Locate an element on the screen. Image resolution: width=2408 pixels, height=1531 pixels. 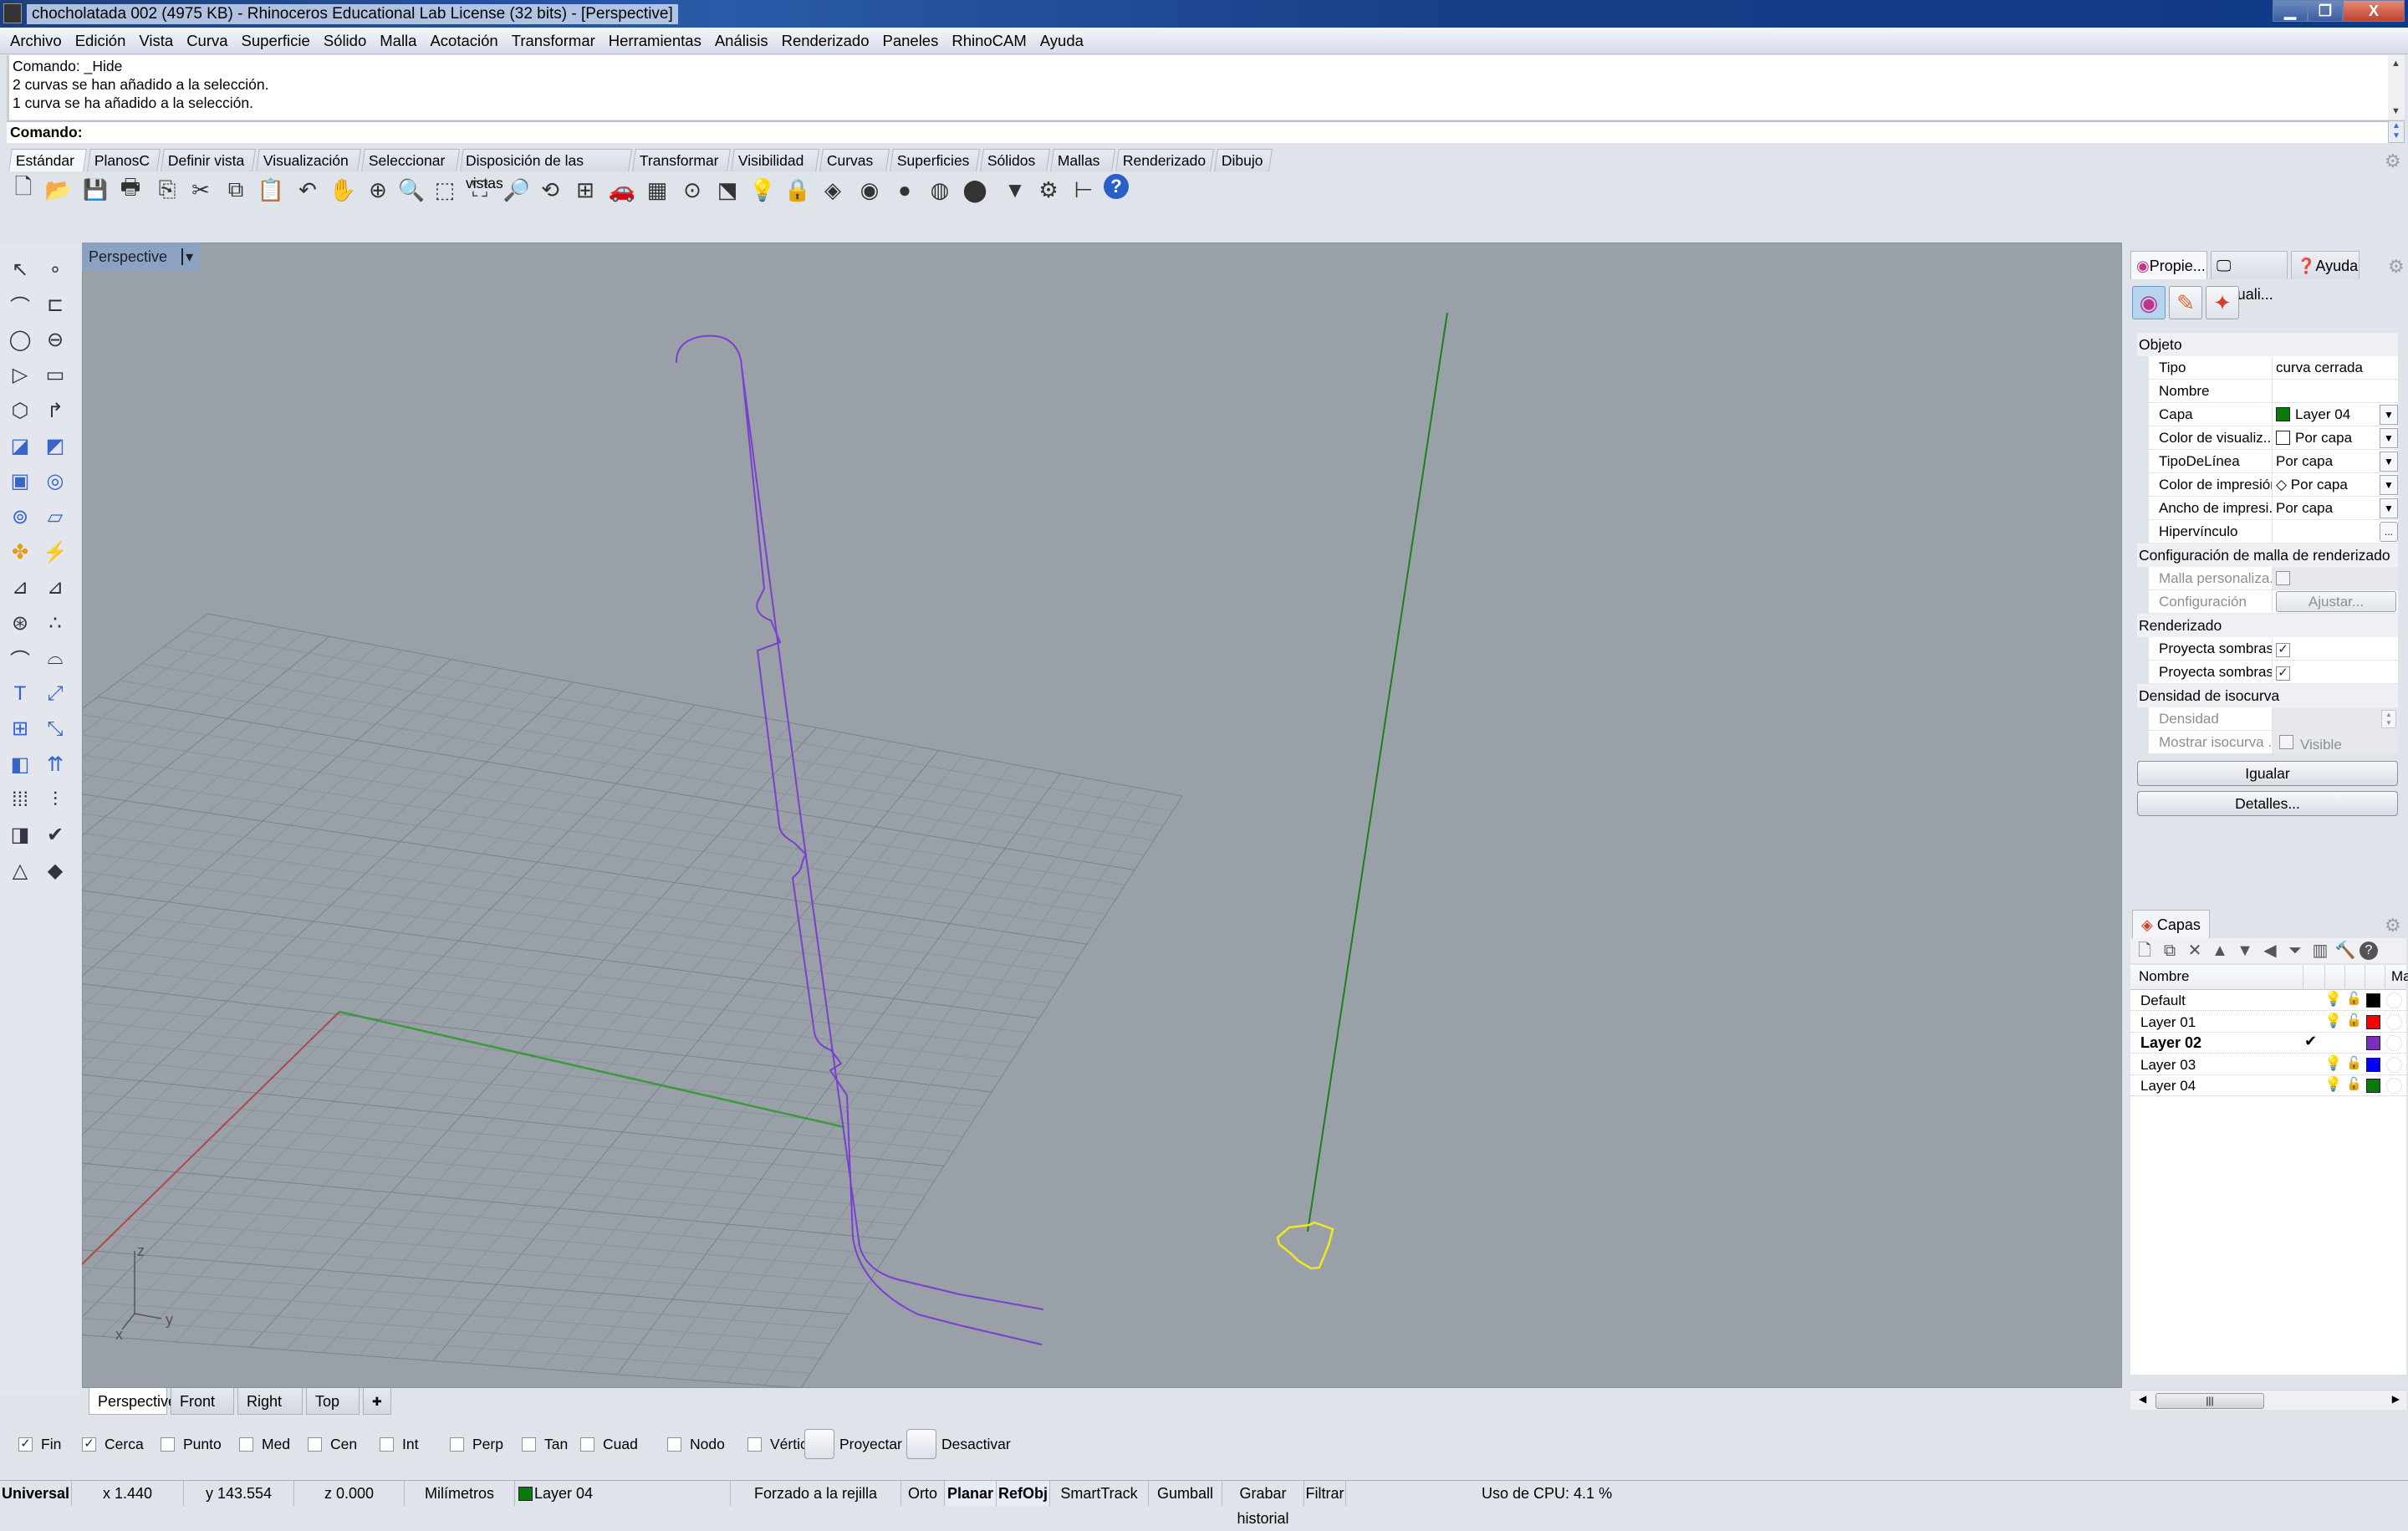
show-isocurves-checkbox is located at coordinates (2286, 742).